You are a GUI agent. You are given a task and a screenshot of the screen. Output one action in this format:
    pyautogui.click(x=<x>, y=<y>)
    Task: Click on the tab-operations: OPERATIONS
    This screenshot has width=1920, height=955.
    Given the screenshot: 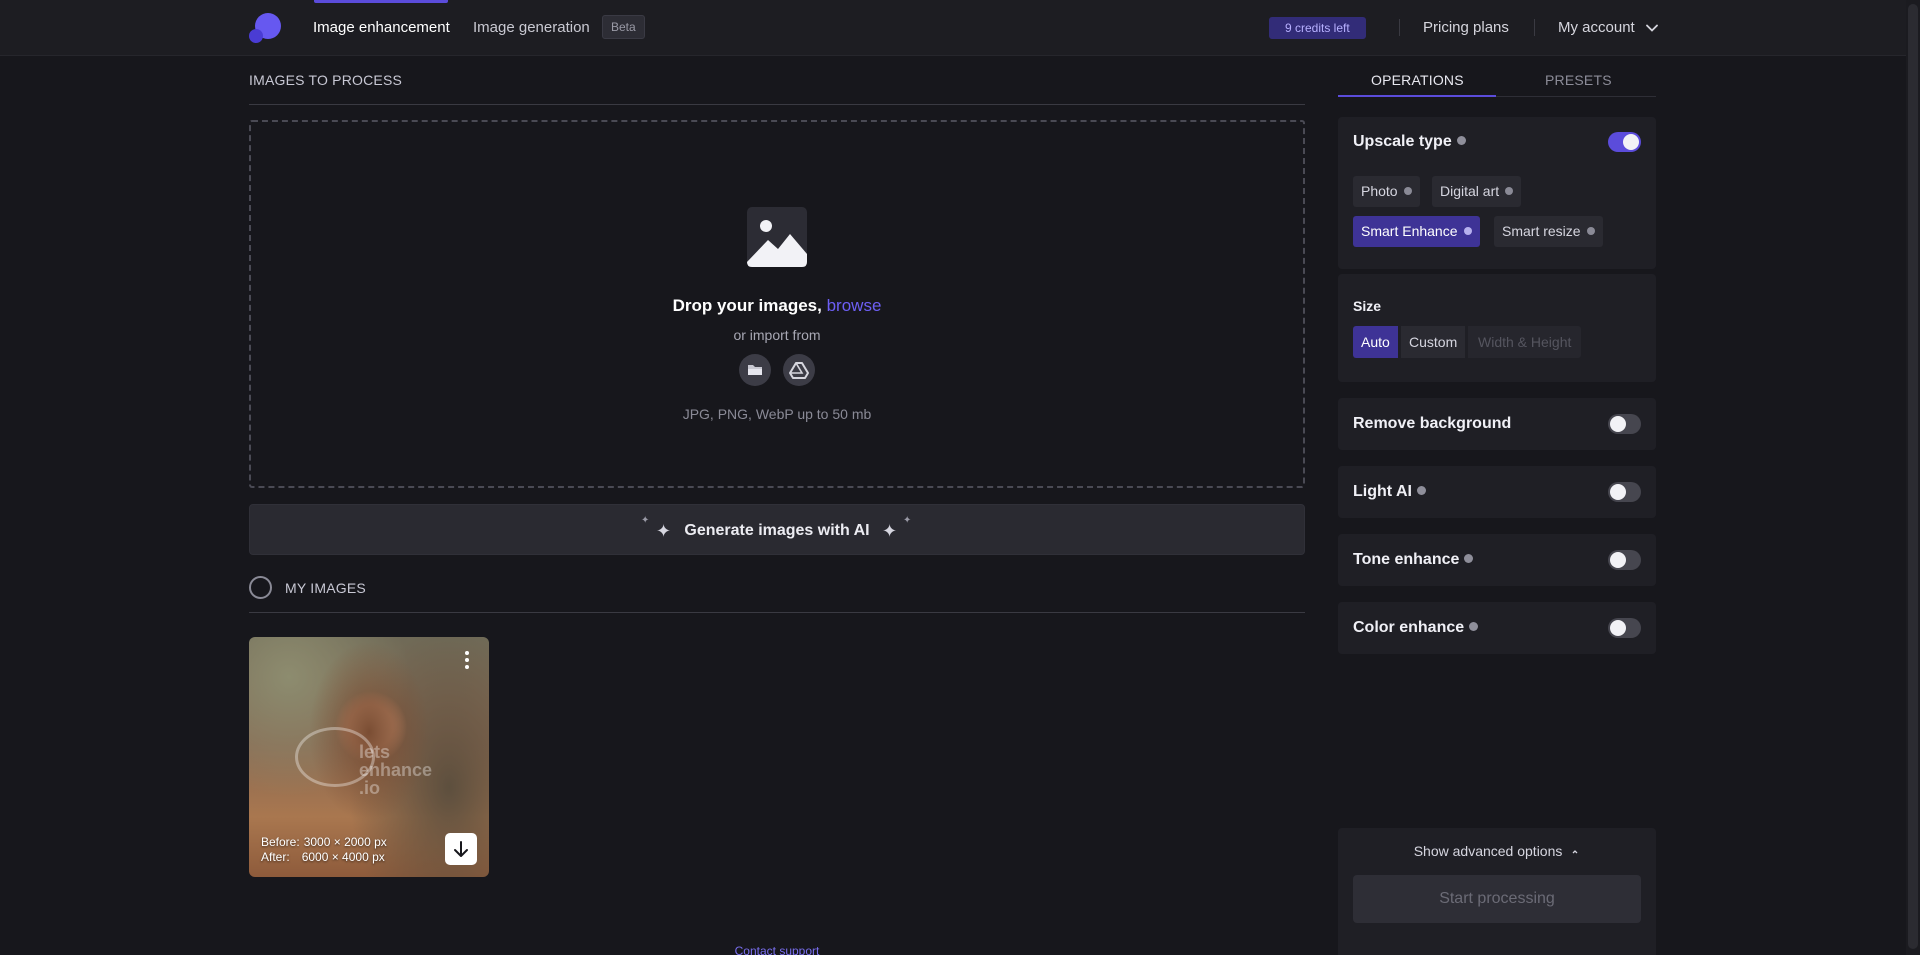 What is the action you would take?
    pyautogui.click(x=1417, y=80)
    